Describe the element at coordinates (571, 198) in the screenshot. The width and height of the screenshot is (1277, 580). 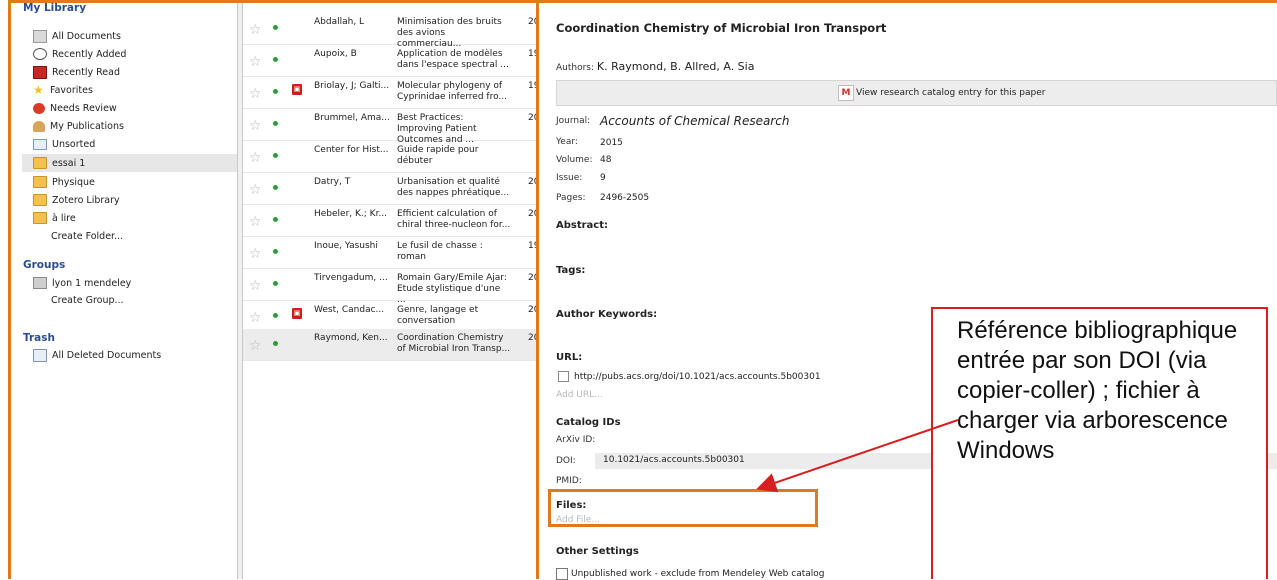
I see `pages-label: Pages:` at that location.